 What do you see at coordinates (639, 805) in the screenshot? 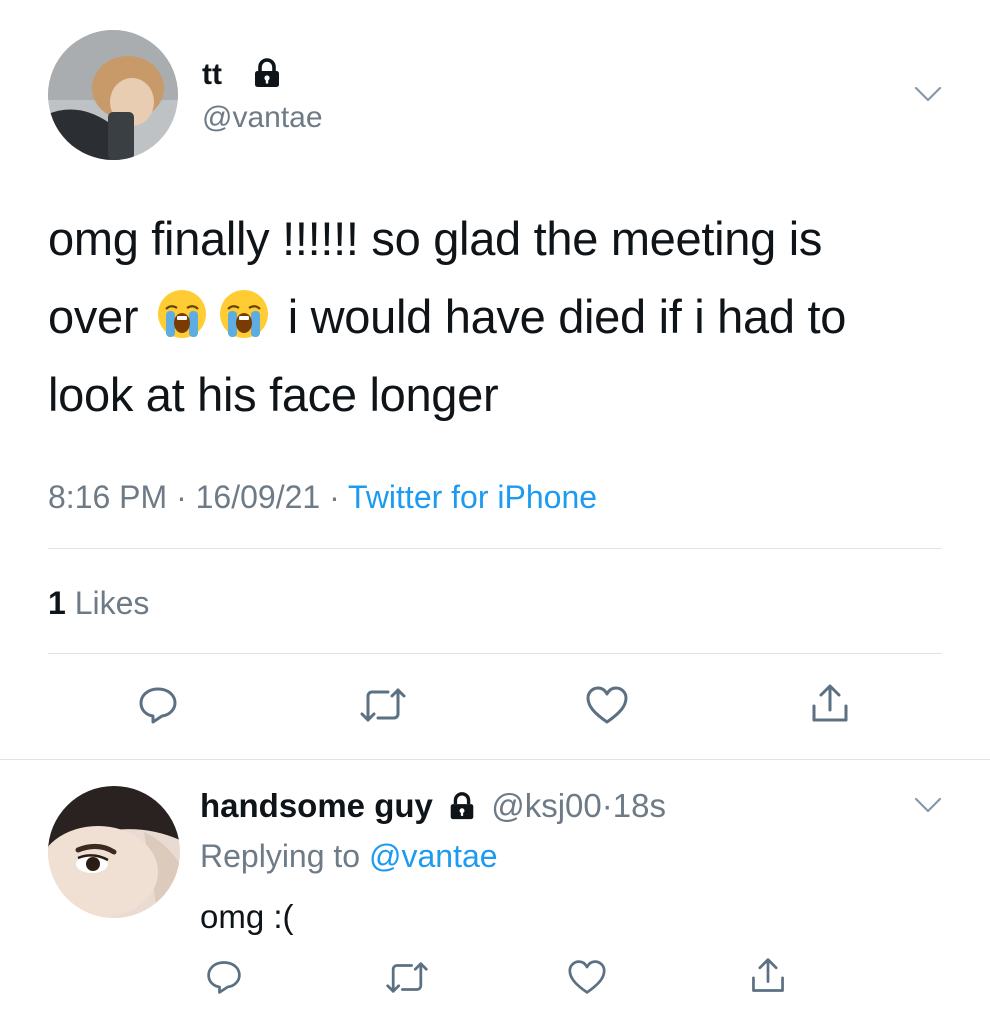
I see `reply-timestamp: 18s` at bounding box center [639, 805].